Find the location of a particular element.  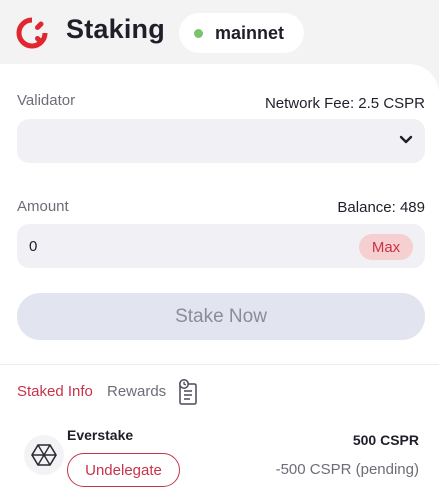

amount-input is located at coordinates (179, 246).